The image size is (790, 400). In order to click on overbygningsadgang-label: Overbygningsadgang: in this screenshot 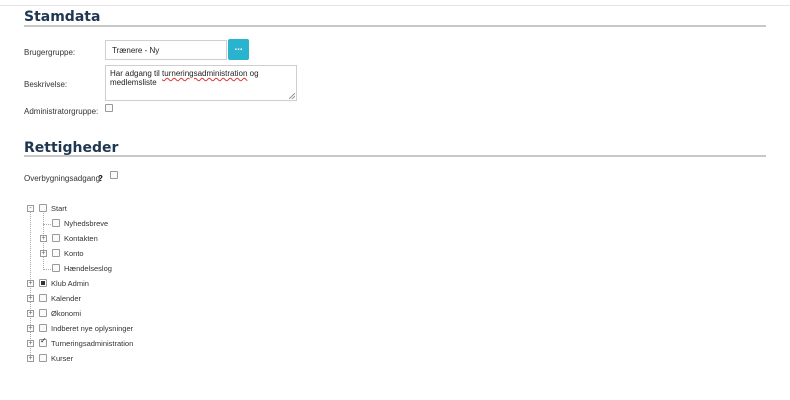, I will do `click(63, 178)`.